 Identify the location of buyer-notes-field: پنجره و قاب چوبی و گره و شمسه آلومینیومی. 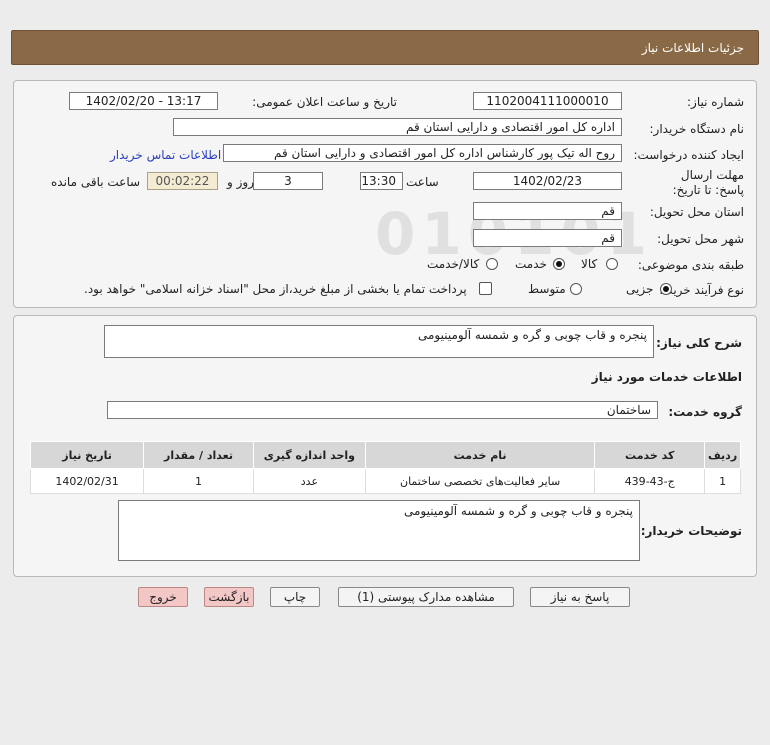
(379, 530).